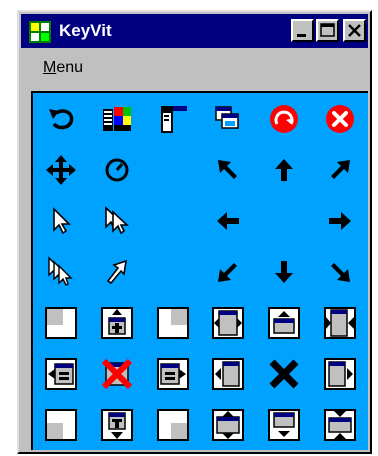 The image size is (378, 456). I want to click on window-shrink-vertical-icon, so click(340, 424).